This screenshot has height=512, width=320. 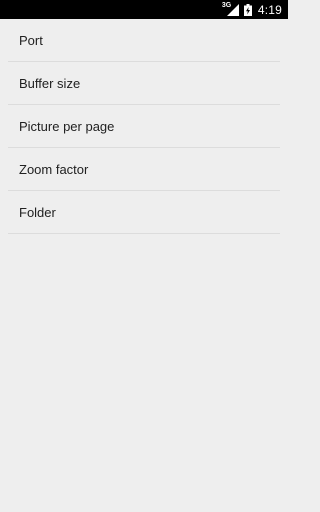 What do you see at coordinates (144, 169) in the screenshot?
I see `settings-item-zoom-factor: Zoom factor` at bounding box center [144, 169].